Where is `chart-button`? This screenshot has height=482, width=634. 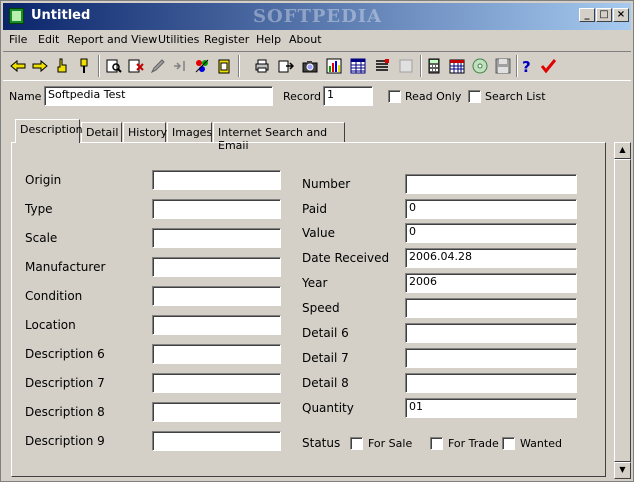
chart-button is located at coordinates (334, 66).